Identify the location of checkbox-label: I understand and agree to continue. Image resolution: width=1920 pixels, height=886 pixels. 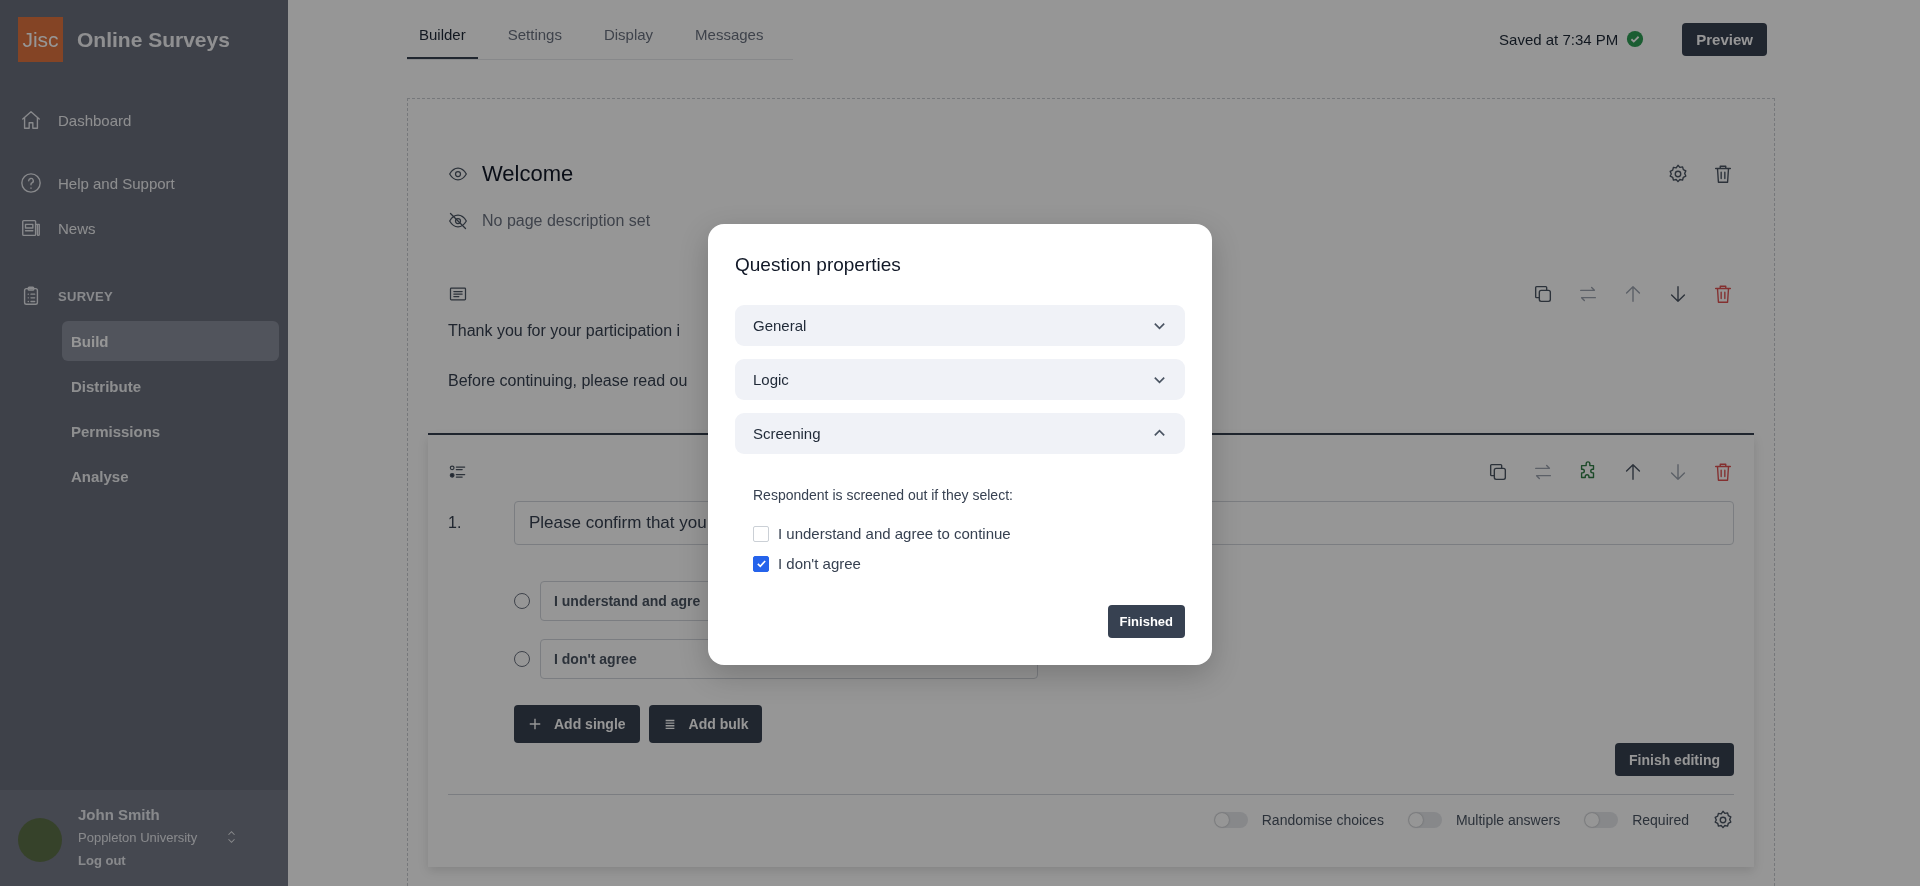
(894, 533).